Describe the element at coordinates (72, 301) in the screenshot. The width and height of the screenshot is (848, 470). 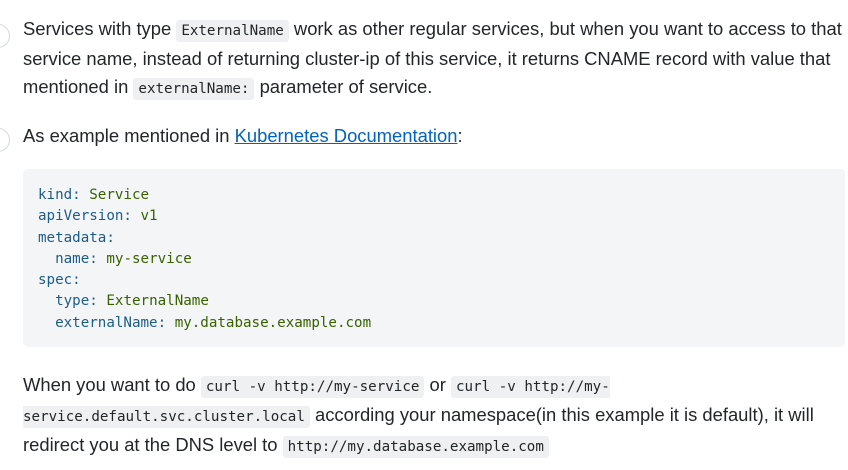
I see `code-key: type` at that location.